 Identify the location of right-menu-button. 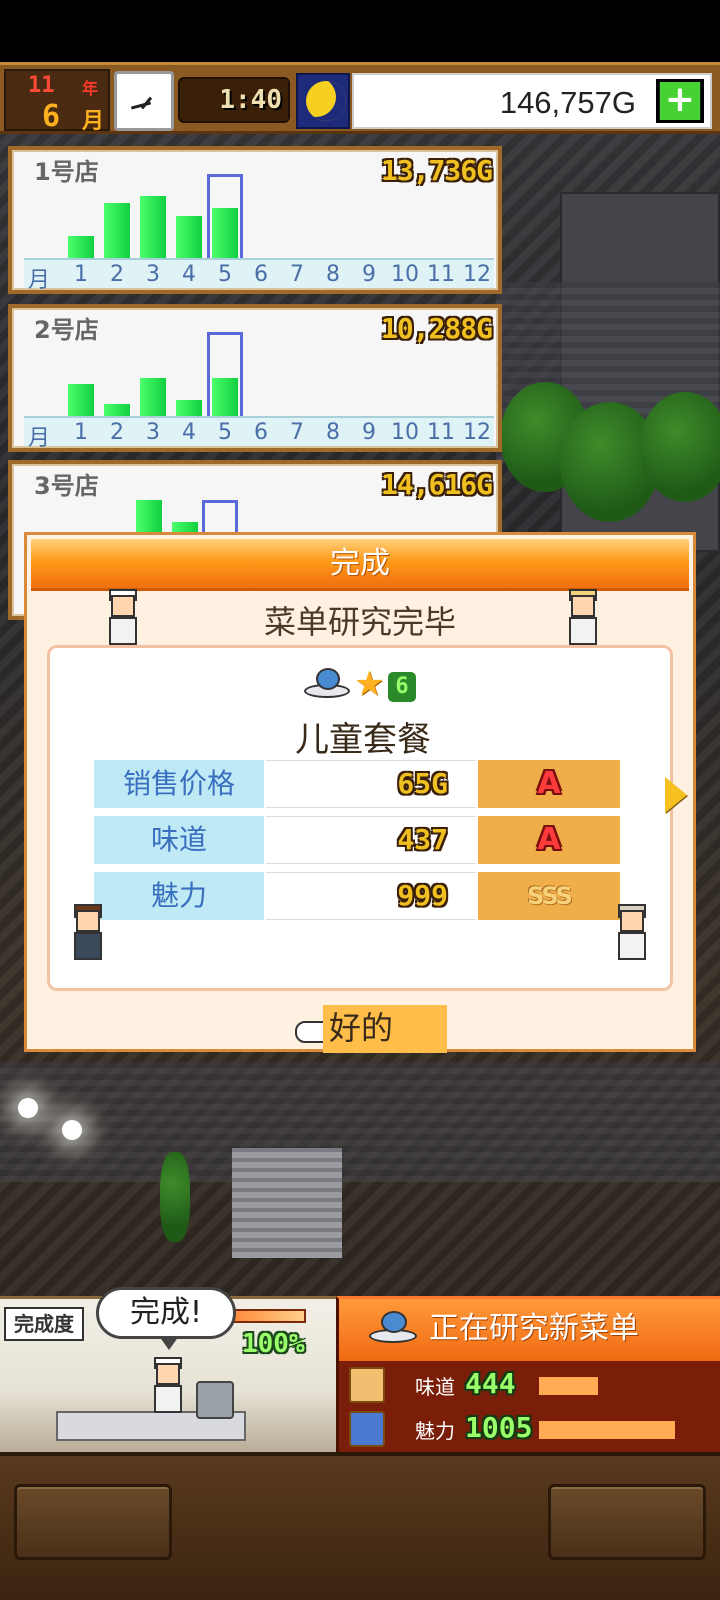
(627, 1522).